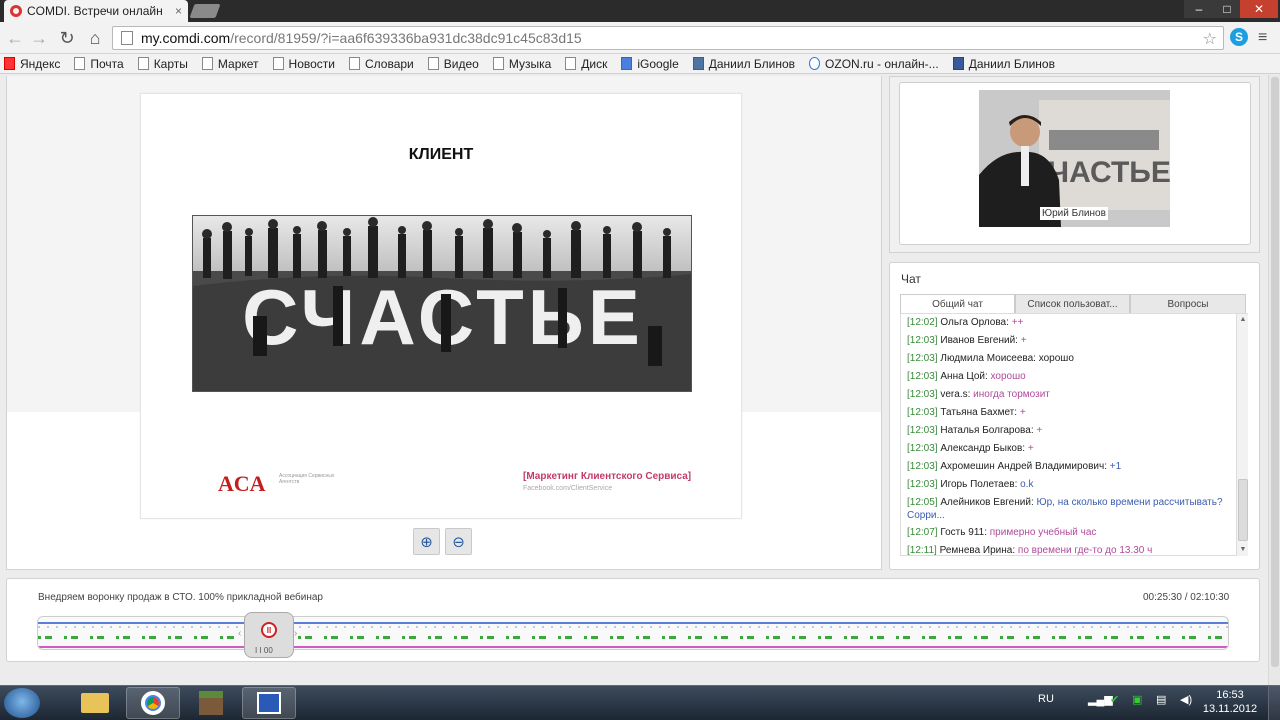  What do you see at coordinates (1046, 699) in the screenshot?
I see `language-indicator: RU` at bounding box center [1046, 699].